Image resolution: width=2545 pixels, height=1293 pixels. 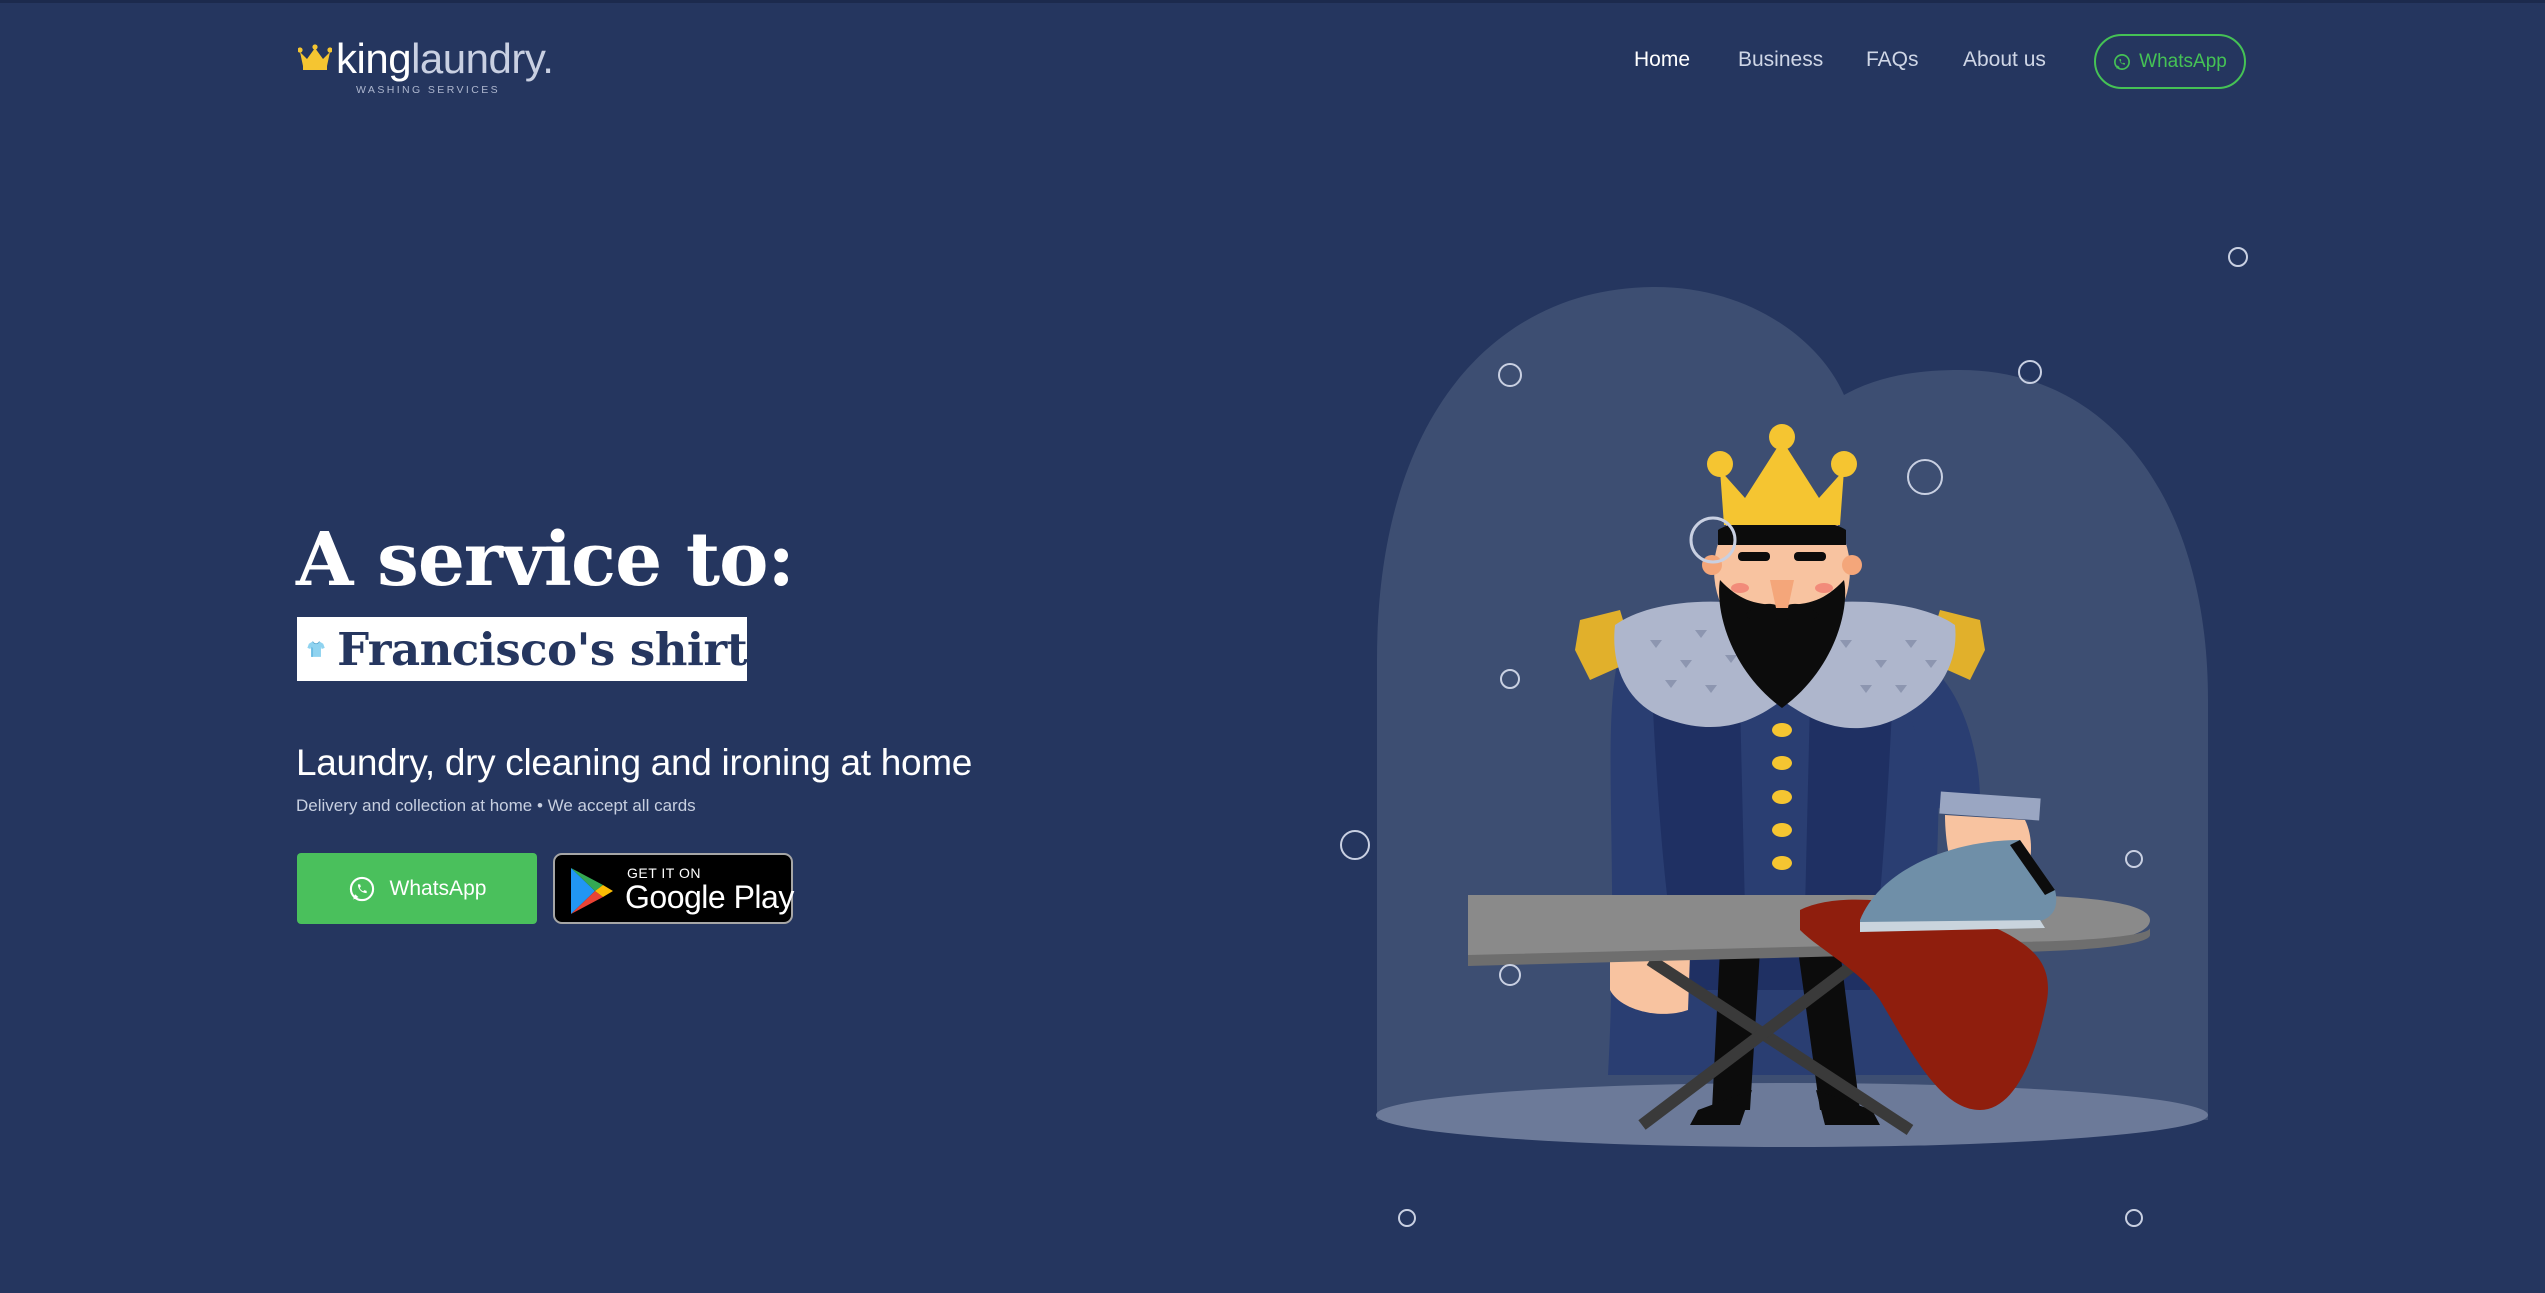 I want to click on google-play-line2: Google Play, so click(x=709, y=897).